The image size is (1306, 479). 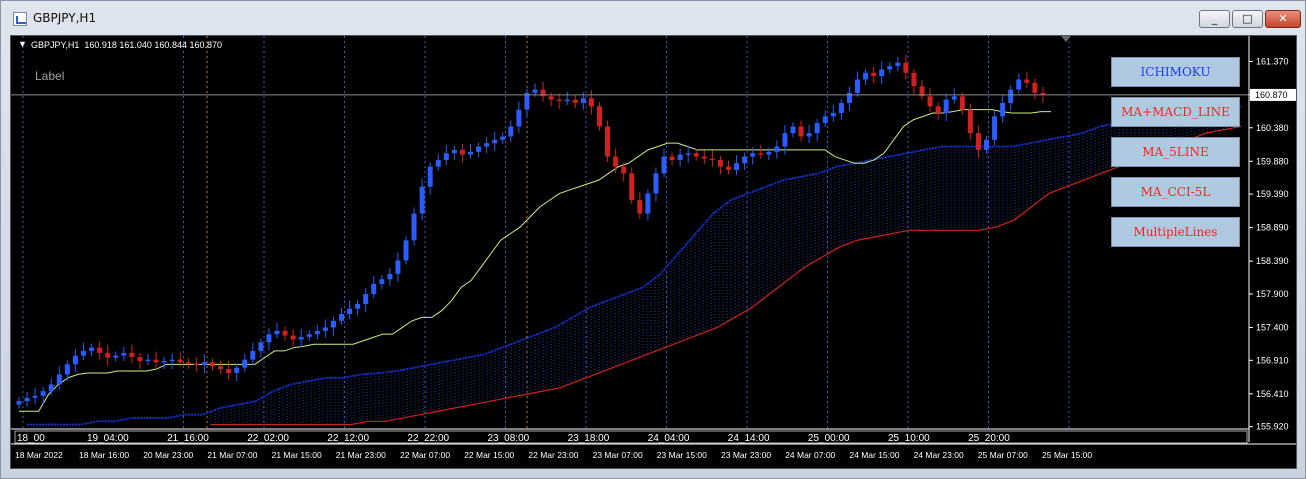 What do you see at coordinates (1175, 192) in the screenshot?
I see `ma-cci-5l-button: MA_CCI-5L` at bounding box center [1175, 192].